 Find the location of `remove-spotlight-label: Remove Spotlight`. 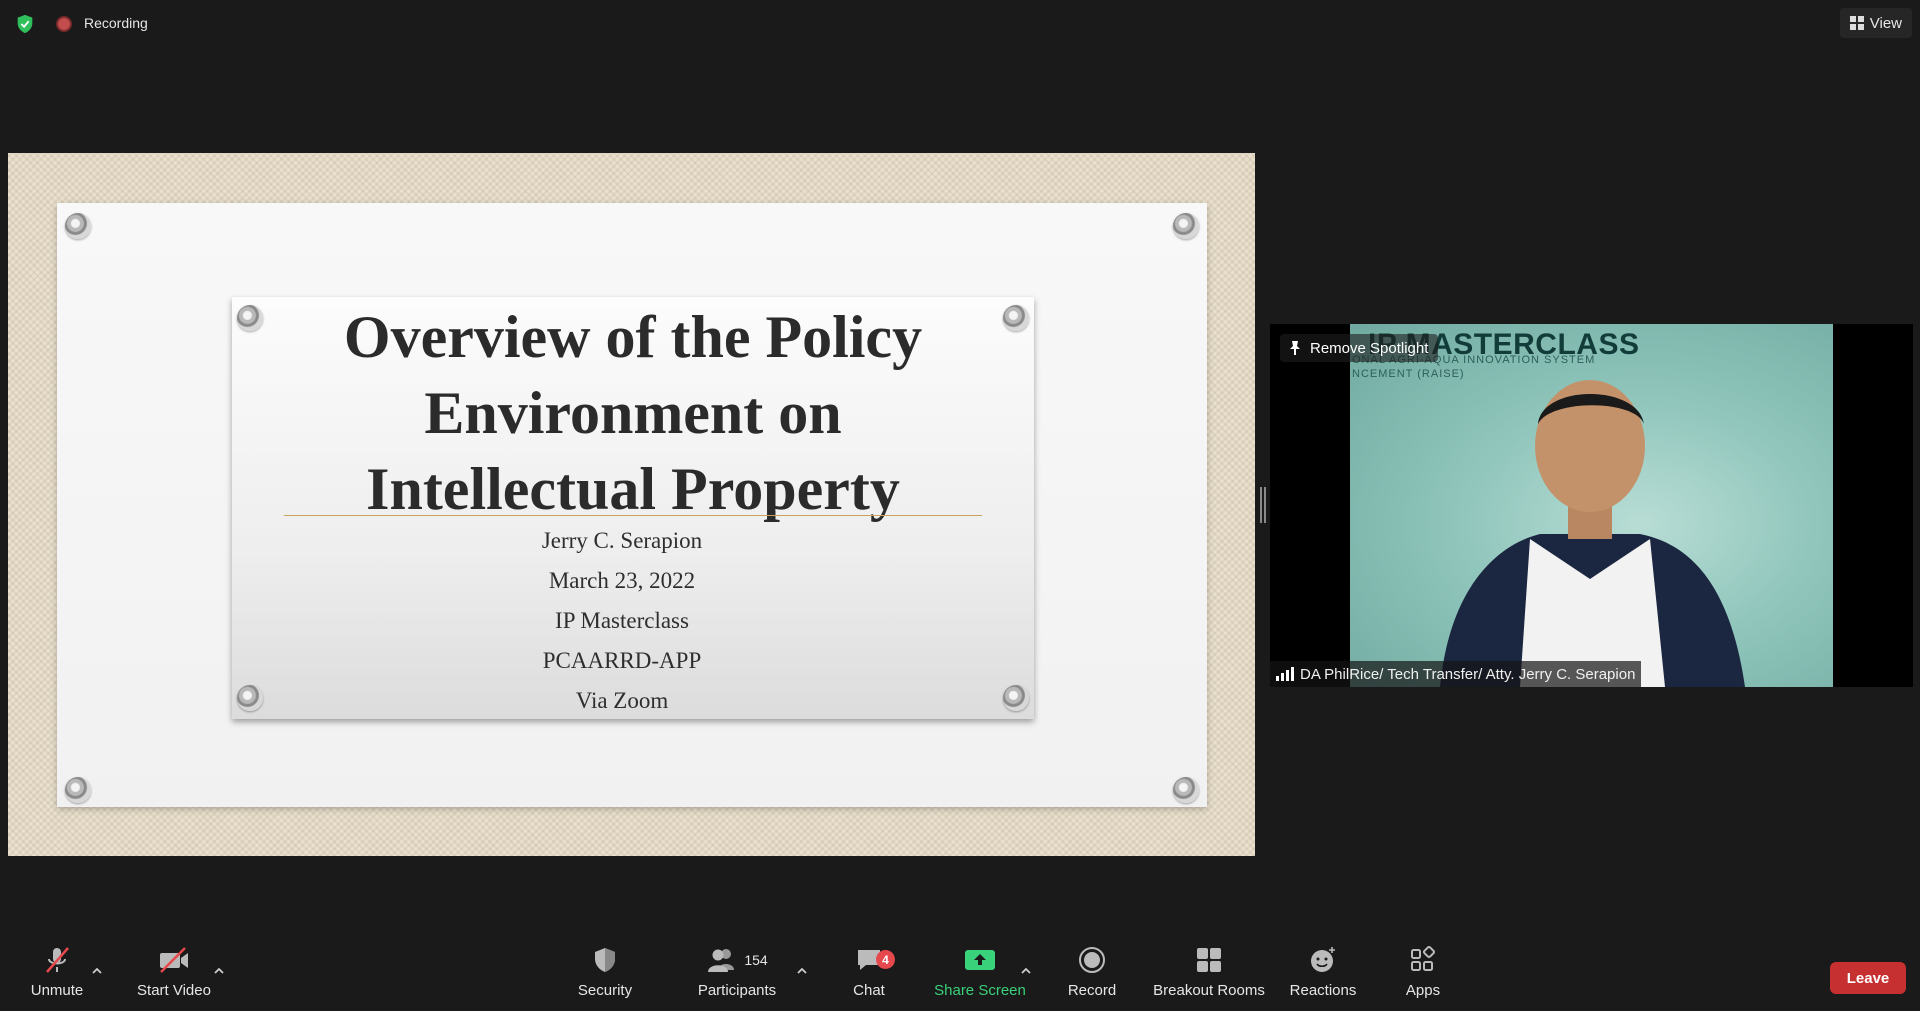

remove-spotlight-label: Remove Spotlight is located at coordinates (1369, 348).